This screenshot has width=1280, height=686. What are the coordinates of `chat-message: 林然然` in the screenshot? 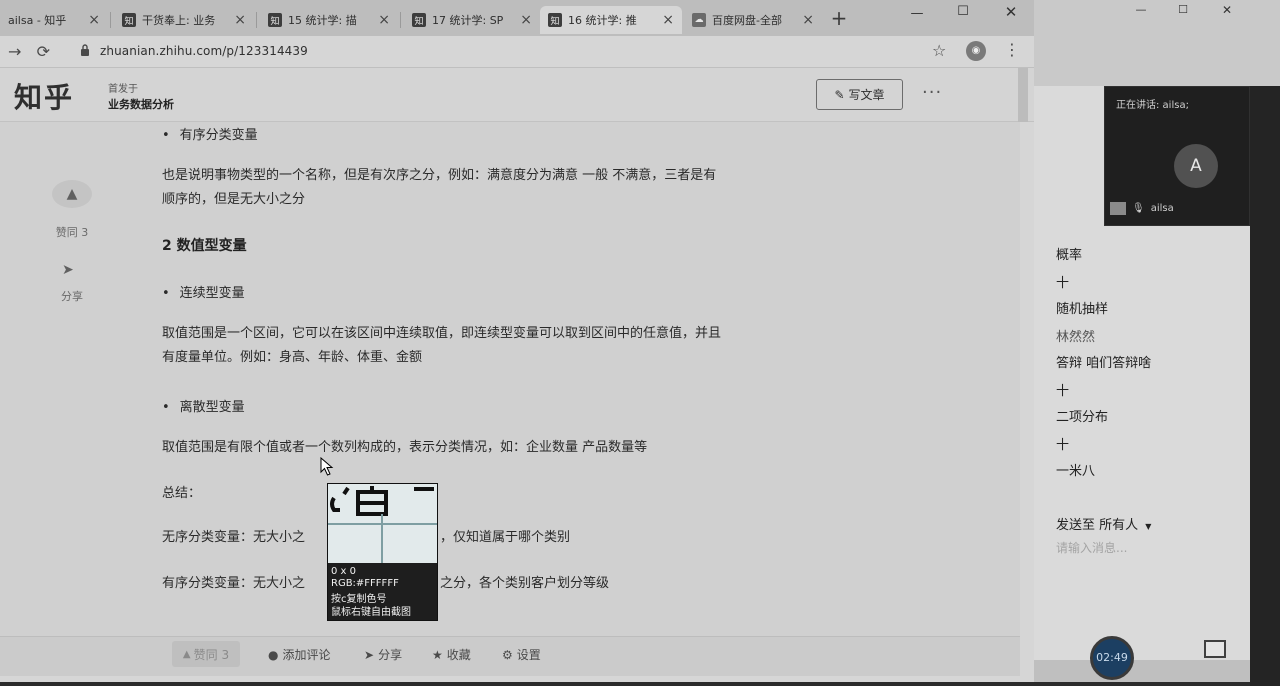 It's located at (1076, 337).